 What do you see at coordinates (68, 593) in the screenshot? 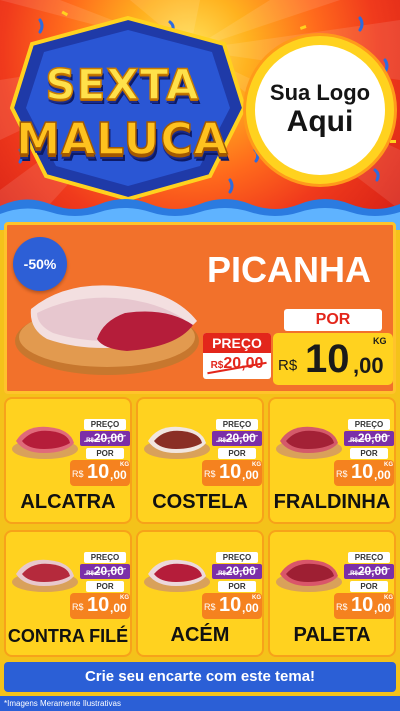
I see `product-card: PREÇOR$20,00PORR$10,00KG CONTRA FILÉ` at bounding box center [68, 593].